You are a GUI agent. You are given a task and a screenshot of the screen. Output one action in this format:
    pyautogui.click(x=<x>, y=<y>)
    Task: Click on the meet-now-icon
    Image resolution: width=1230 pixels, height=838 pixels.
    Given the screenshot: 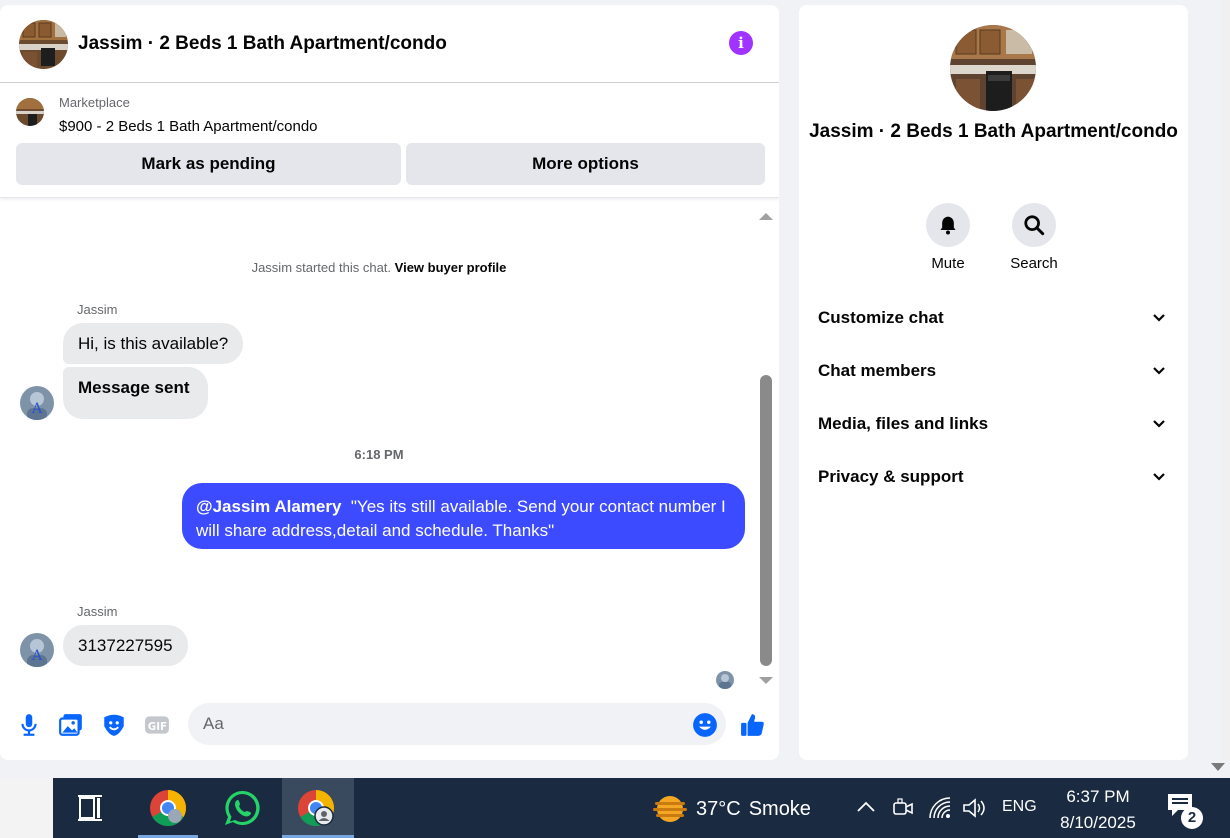 What is the action you would take?
    pyautogui.click(x=903, y=808)
    